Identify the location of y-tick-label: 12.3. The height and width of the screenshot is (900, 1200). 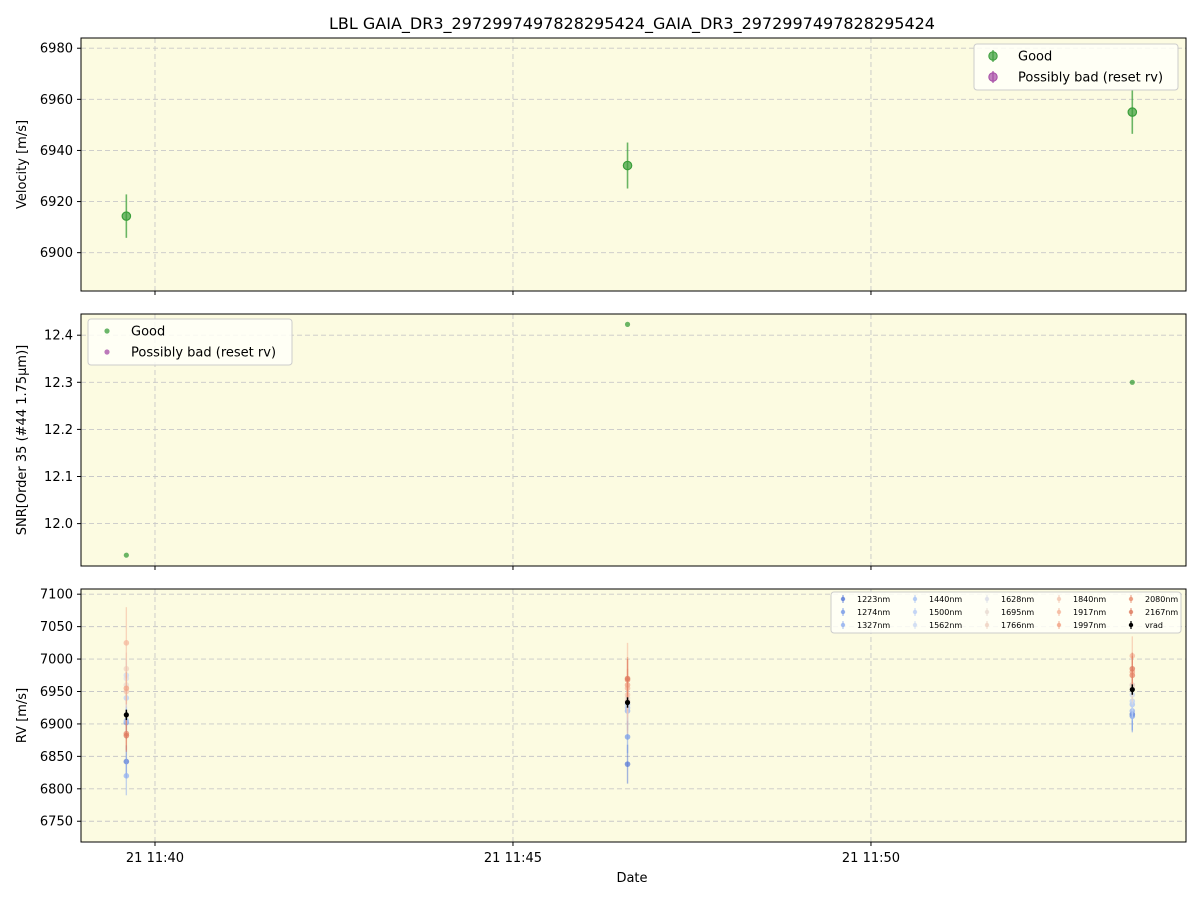
(58, 383).